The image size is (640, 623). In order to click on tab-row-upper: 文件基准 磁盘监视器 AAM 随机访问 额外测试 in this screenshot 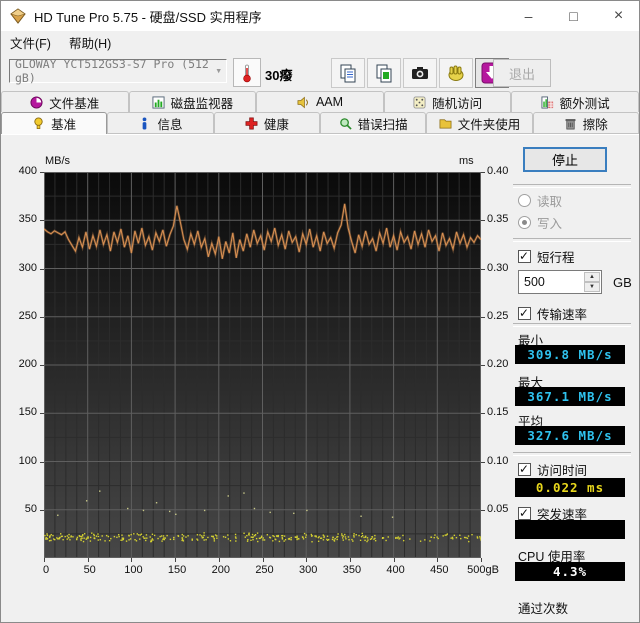, I will do `click(320, 101)`.